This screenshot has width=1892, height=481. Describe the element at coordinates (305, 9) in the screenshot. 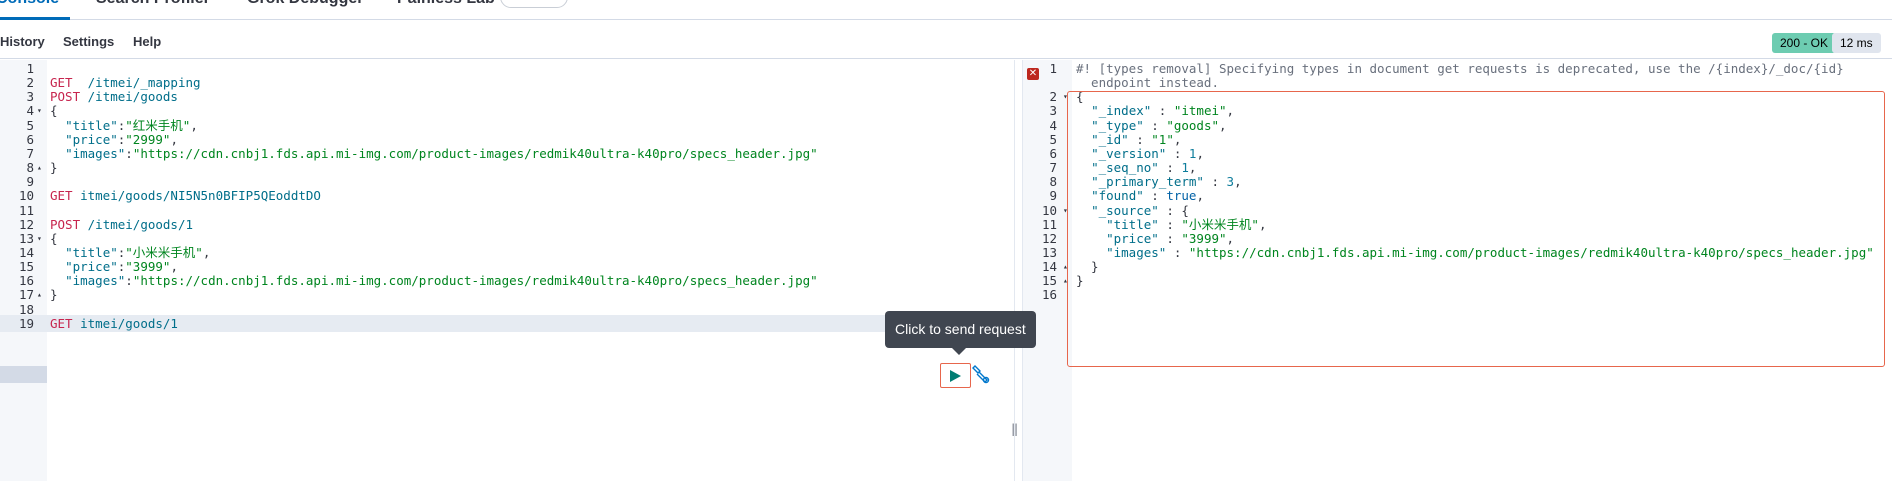

I see `tab-grok-debugger: Grok Debugger` at that location.